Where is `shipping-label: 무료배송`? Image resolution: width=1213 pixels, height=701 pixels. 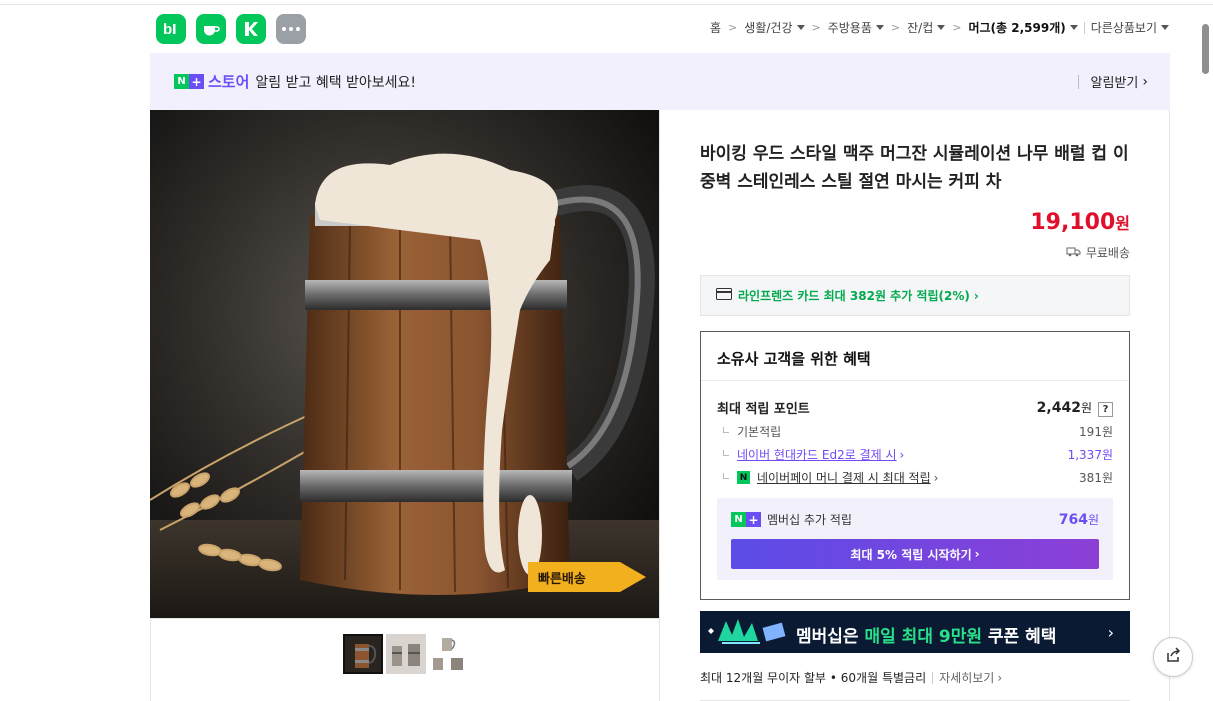 shipping-label: 무료배송 is located at coordinates (1107, 253).